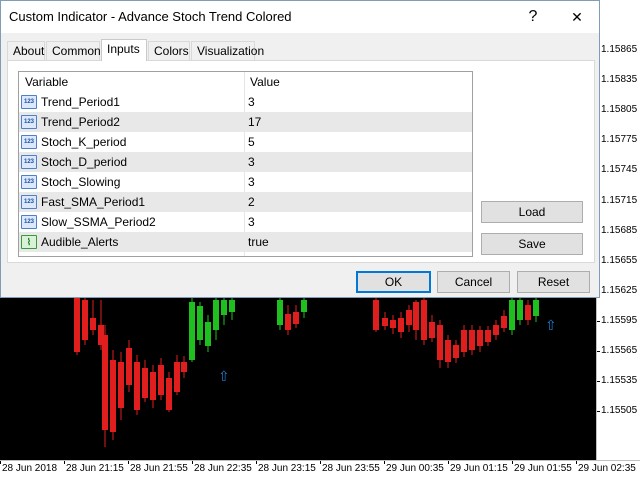  What do you see at coordinates (245, 242) in the screenshot?
I see `table-row: ⌇ Audible_Alerts true` at bounding box center [245, 242].